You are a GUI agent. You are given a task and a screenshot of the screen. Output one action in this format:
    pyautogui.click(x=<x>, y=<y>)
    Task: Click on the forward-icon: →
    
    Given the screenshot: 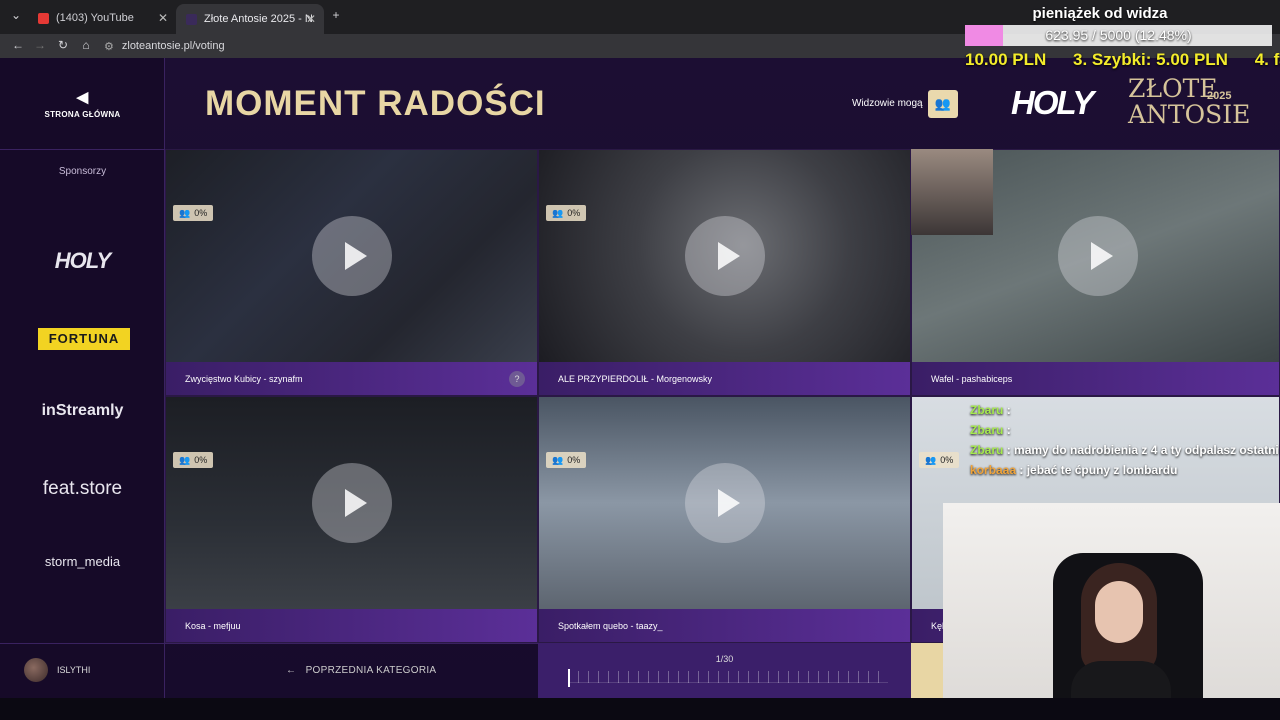 What is the action you would take?
    pyautogui.click(x=40, y=45)
    